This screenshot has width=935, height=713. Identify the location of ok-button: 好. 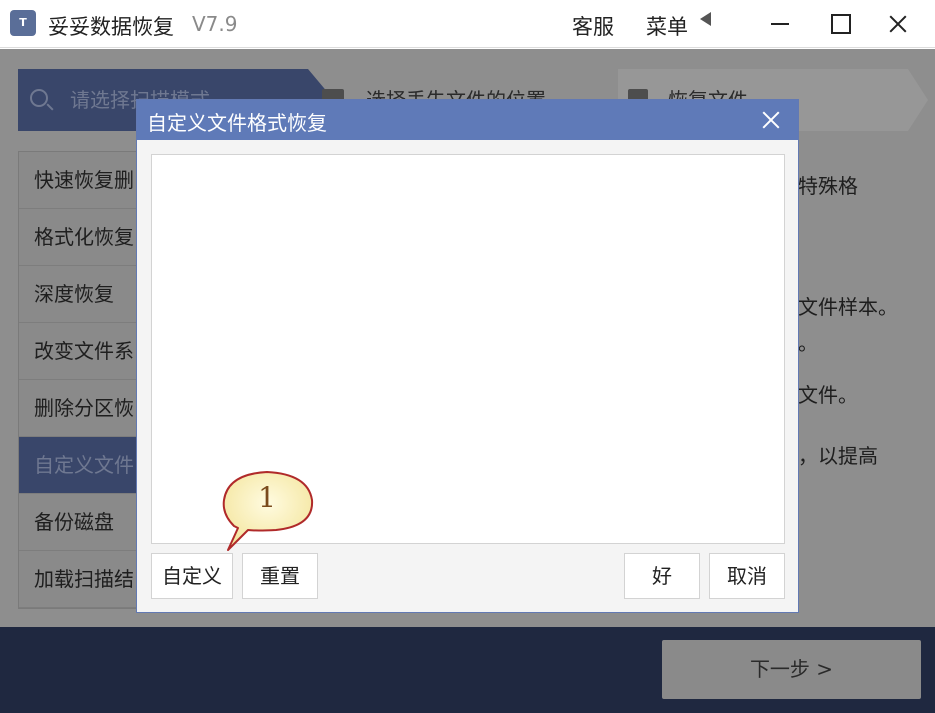
(662, 576).